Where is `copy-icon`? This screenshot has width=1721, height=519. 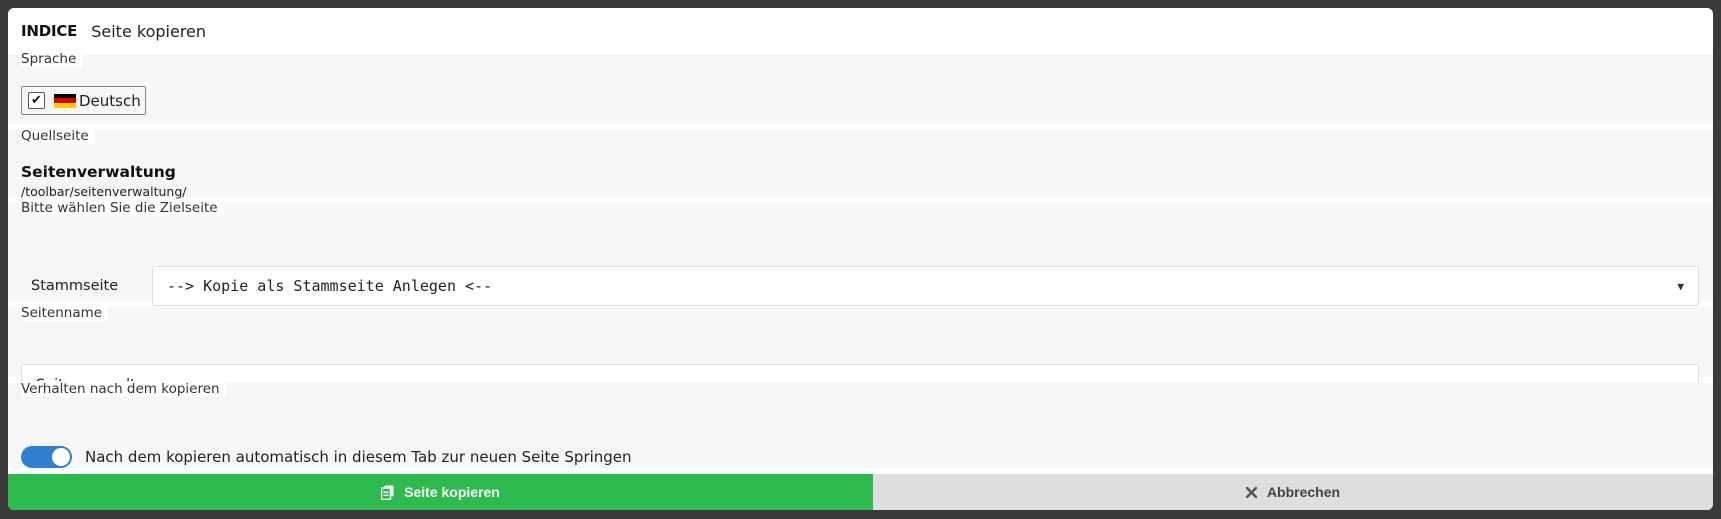
copy-icon is located at coordinates (387, 492).